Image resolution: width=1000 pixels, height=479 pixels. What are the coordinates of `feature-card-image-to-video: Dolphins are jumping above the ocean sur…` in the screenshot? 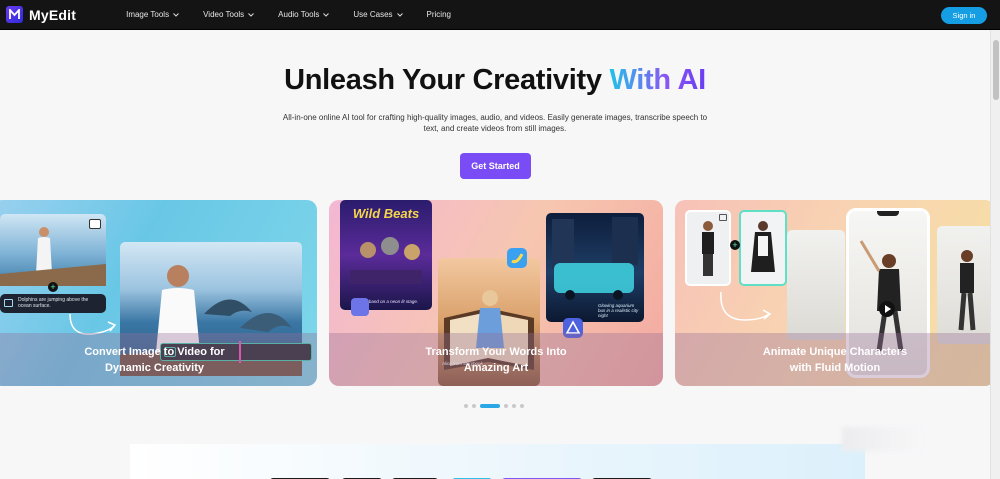 It's located at (158, 293).